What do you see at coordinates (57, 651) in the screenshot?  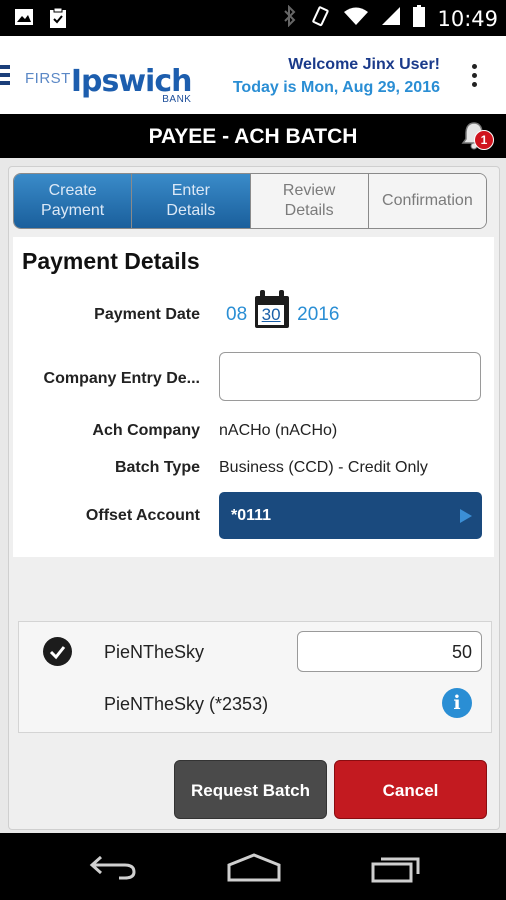 I see `checkmark-circle-icon` at bounding box center [57, 651].